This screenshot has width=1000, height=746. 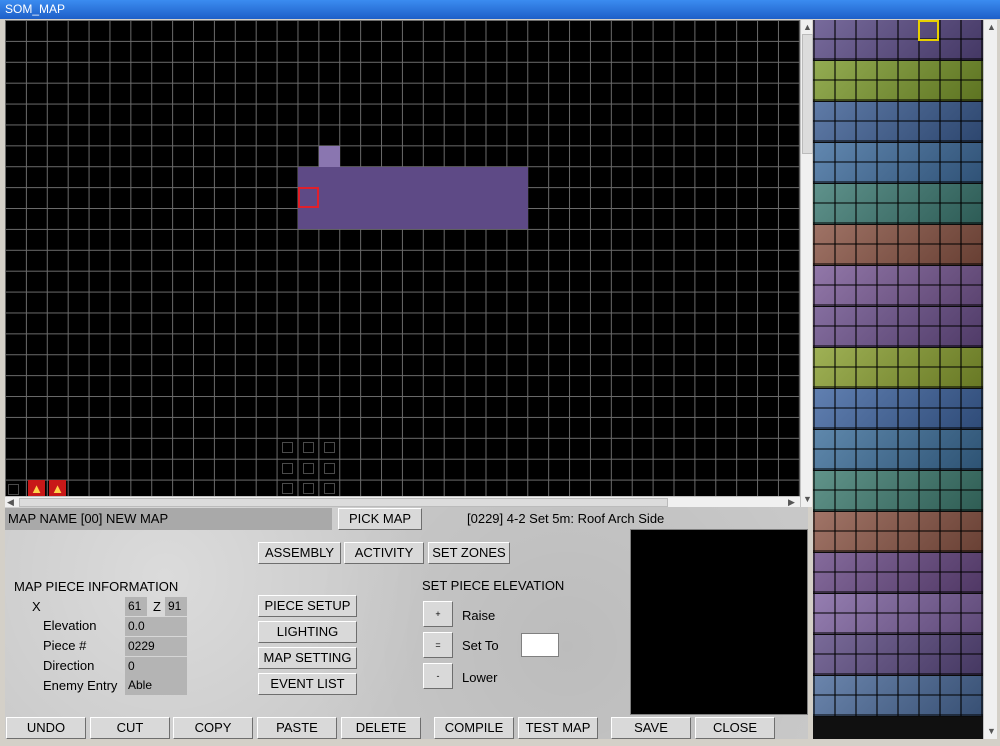 I want to click on direction-value: 0, so click(x=156, y=666).